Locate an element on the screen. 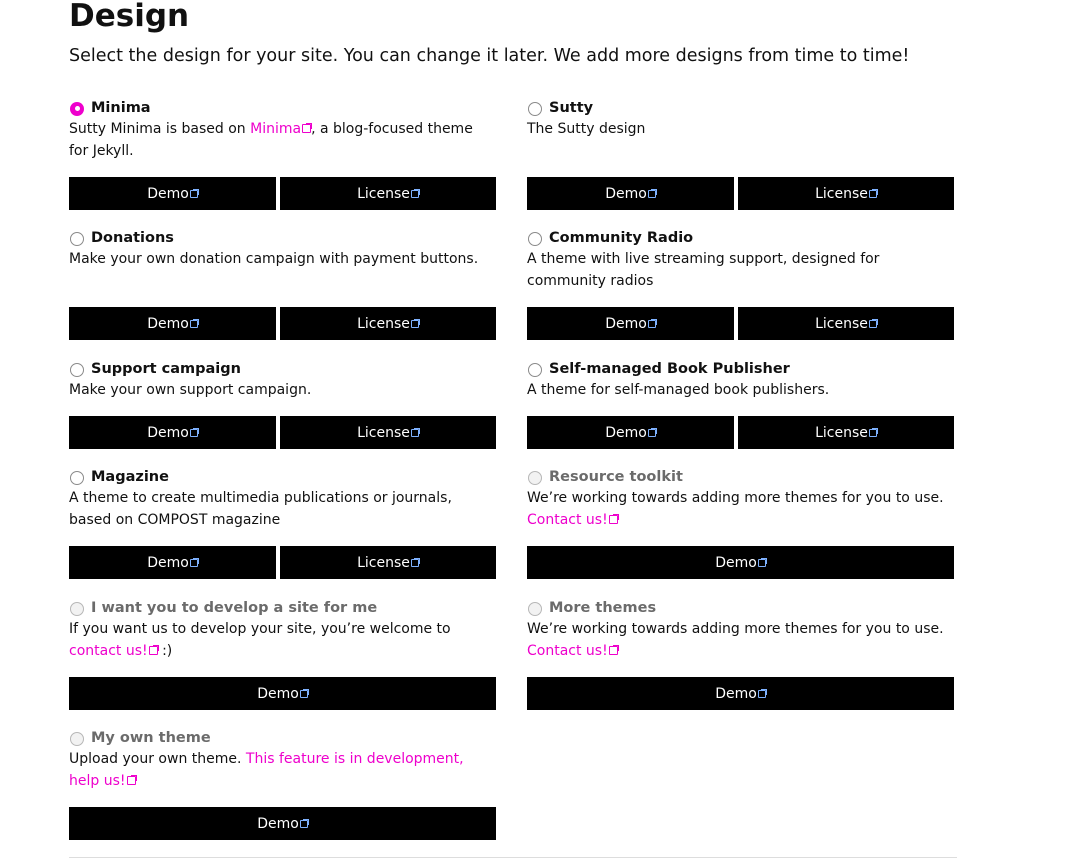 The width and height of the screenshot is (1089, 863). option-title: Support campaign is located at coordinates (166, 368).